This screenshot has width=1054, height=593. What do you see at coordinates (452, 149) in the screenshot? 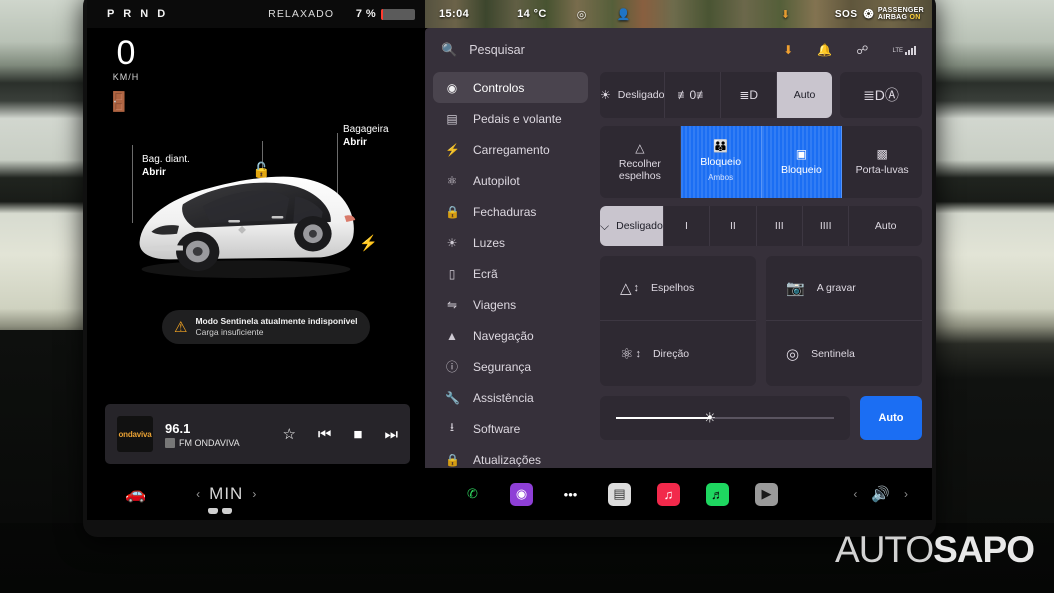
I see `bolt-icon: ⚡` at bounding box center [452, 149].